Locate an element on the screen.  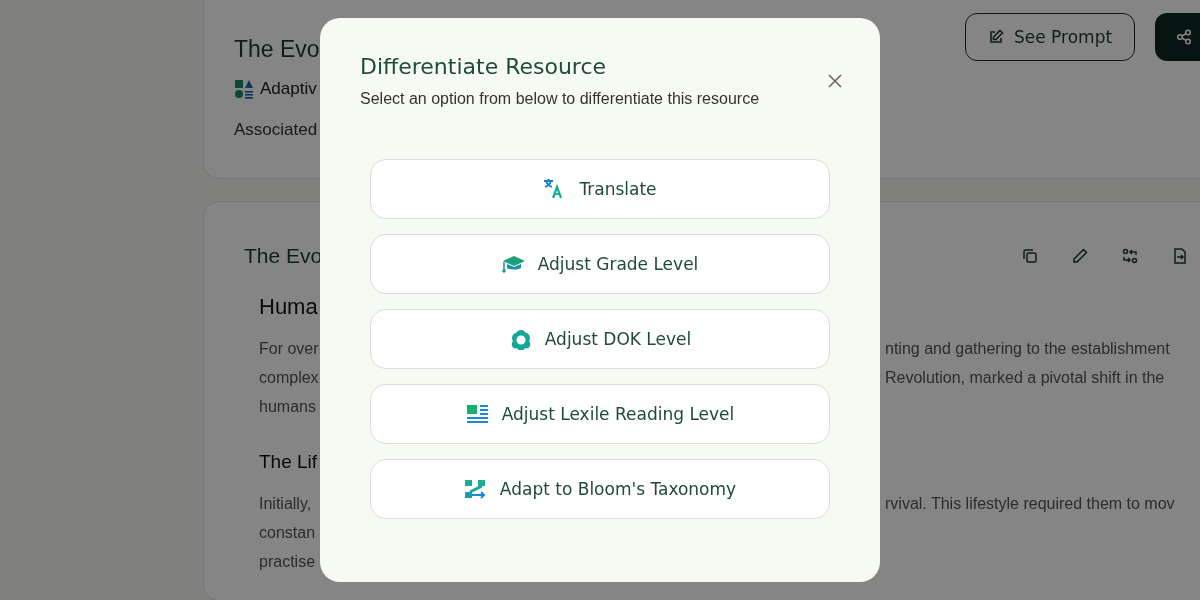
shuffle-icon is located at coordinates (474, 489).